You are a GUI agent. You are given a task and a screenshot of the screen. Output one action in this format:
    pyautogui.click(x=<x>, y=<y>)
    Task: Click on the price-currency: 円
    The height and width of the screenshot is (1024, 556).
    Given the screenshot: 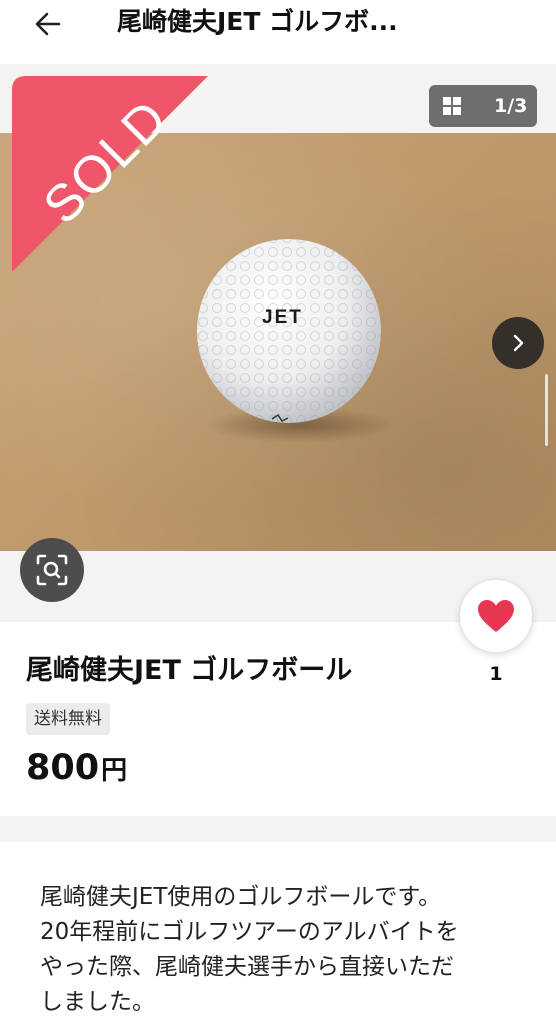 What is the action you would take?
    pyautogui.click(x=114, y=771)
    